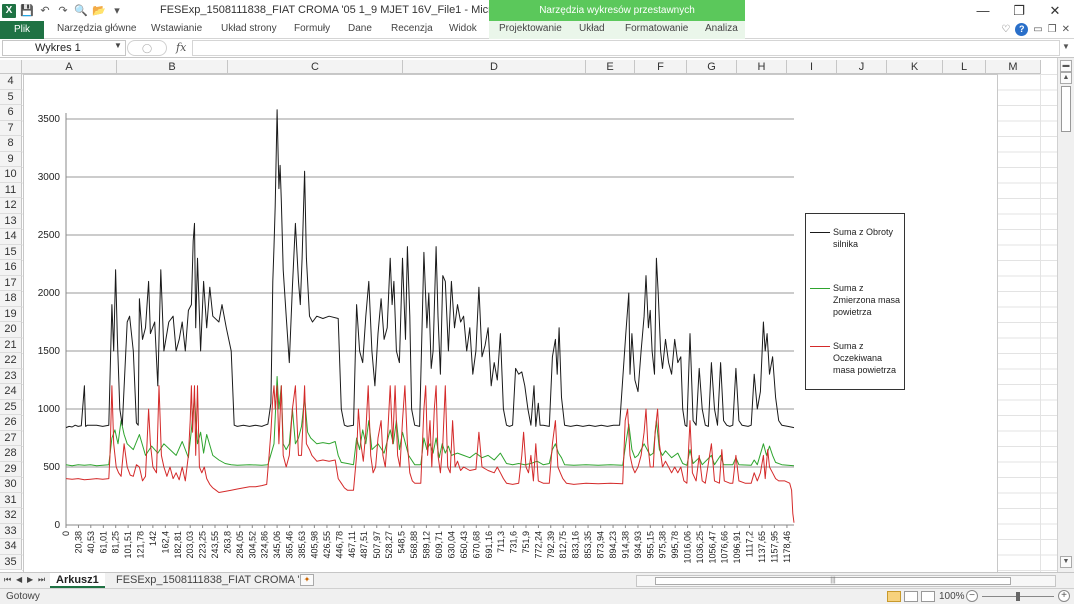 Image resolution: width=1074 pixels, height=604 pixels. What do you see at coordinates (1066, 66) in the screenshot?
I see `split-handle-icon: ▬` at bounding box center [1066, 66].